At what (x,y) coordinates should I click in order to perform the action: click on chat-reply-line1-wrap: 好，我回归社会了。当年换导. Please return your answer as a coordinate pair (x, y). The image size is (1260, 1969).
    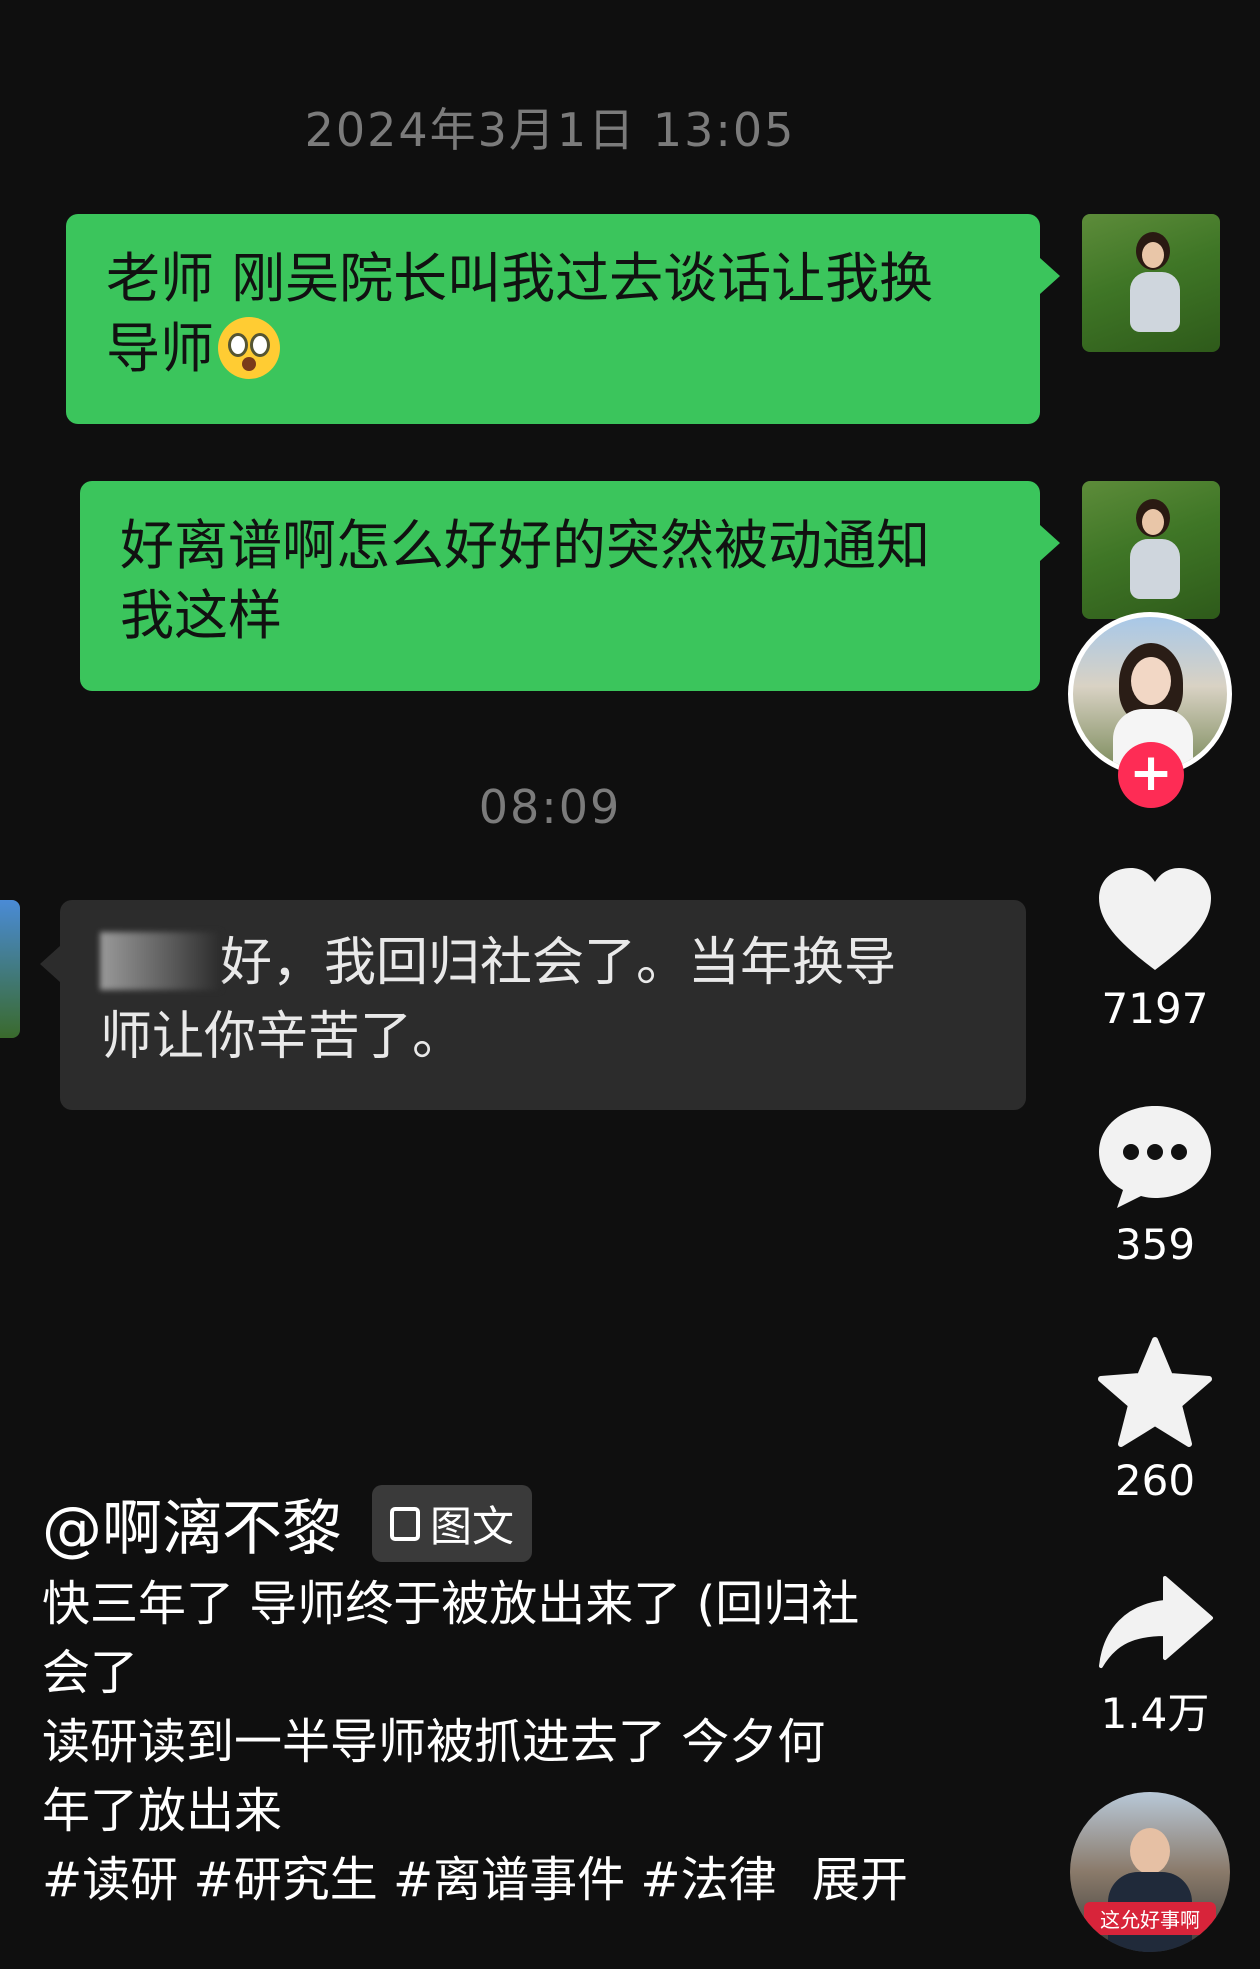
    Looking at the image, I should click on (543, 963).